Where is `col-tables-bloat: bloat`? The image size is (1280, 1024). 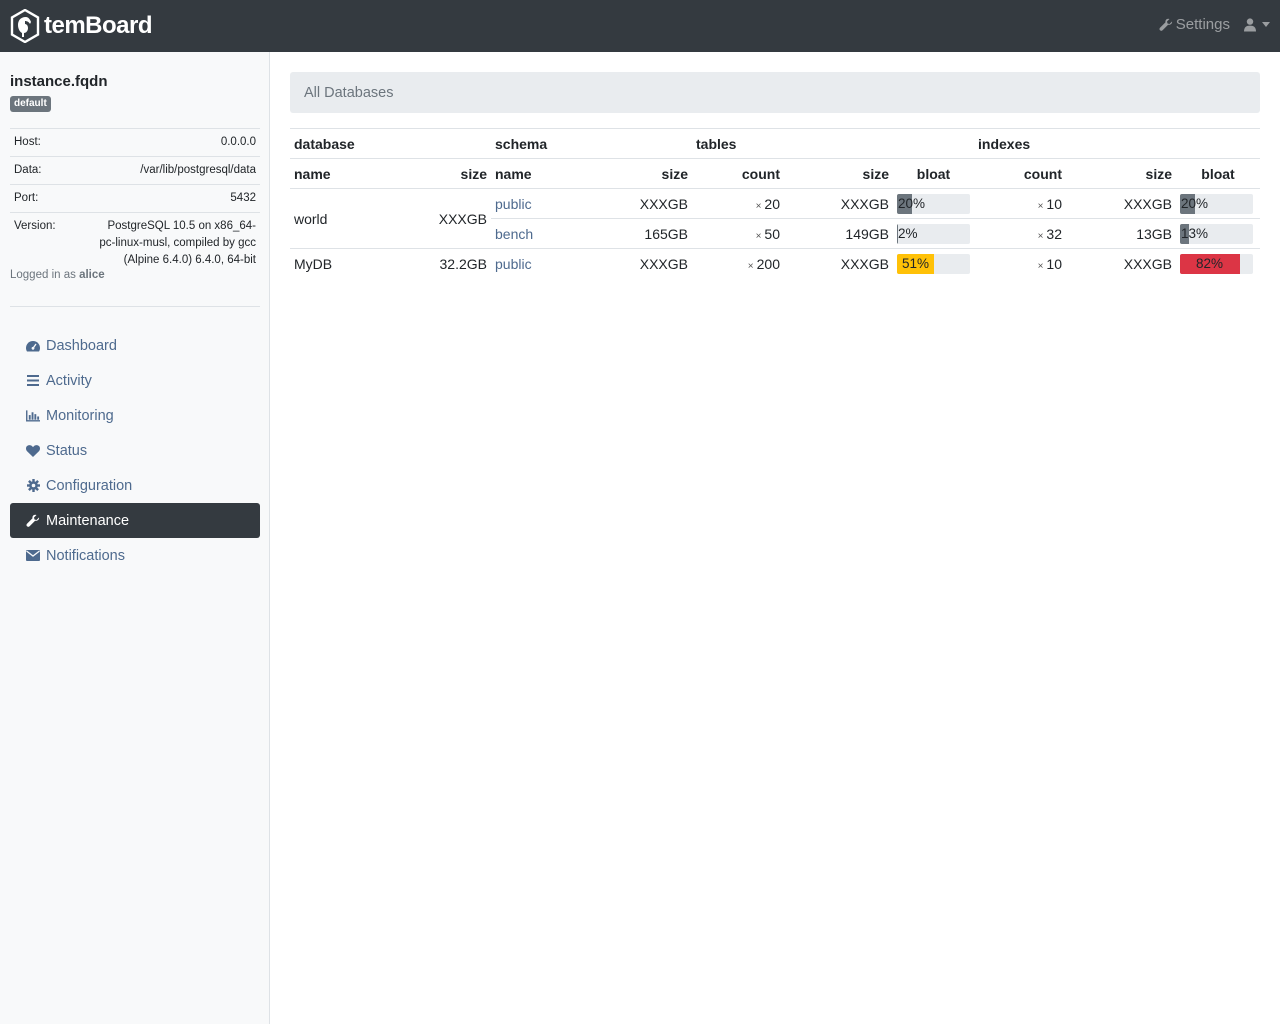 col-tables-bloat: bloat is located at coordinates (933, 173).